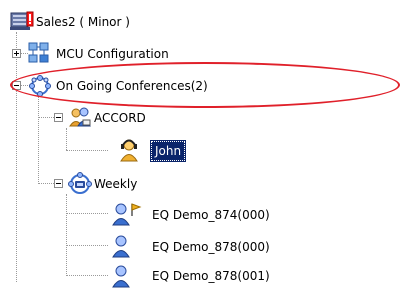 The image size is (412, 291). I want to click on tree-node-label: MCU Configuration, so click(112, 54).